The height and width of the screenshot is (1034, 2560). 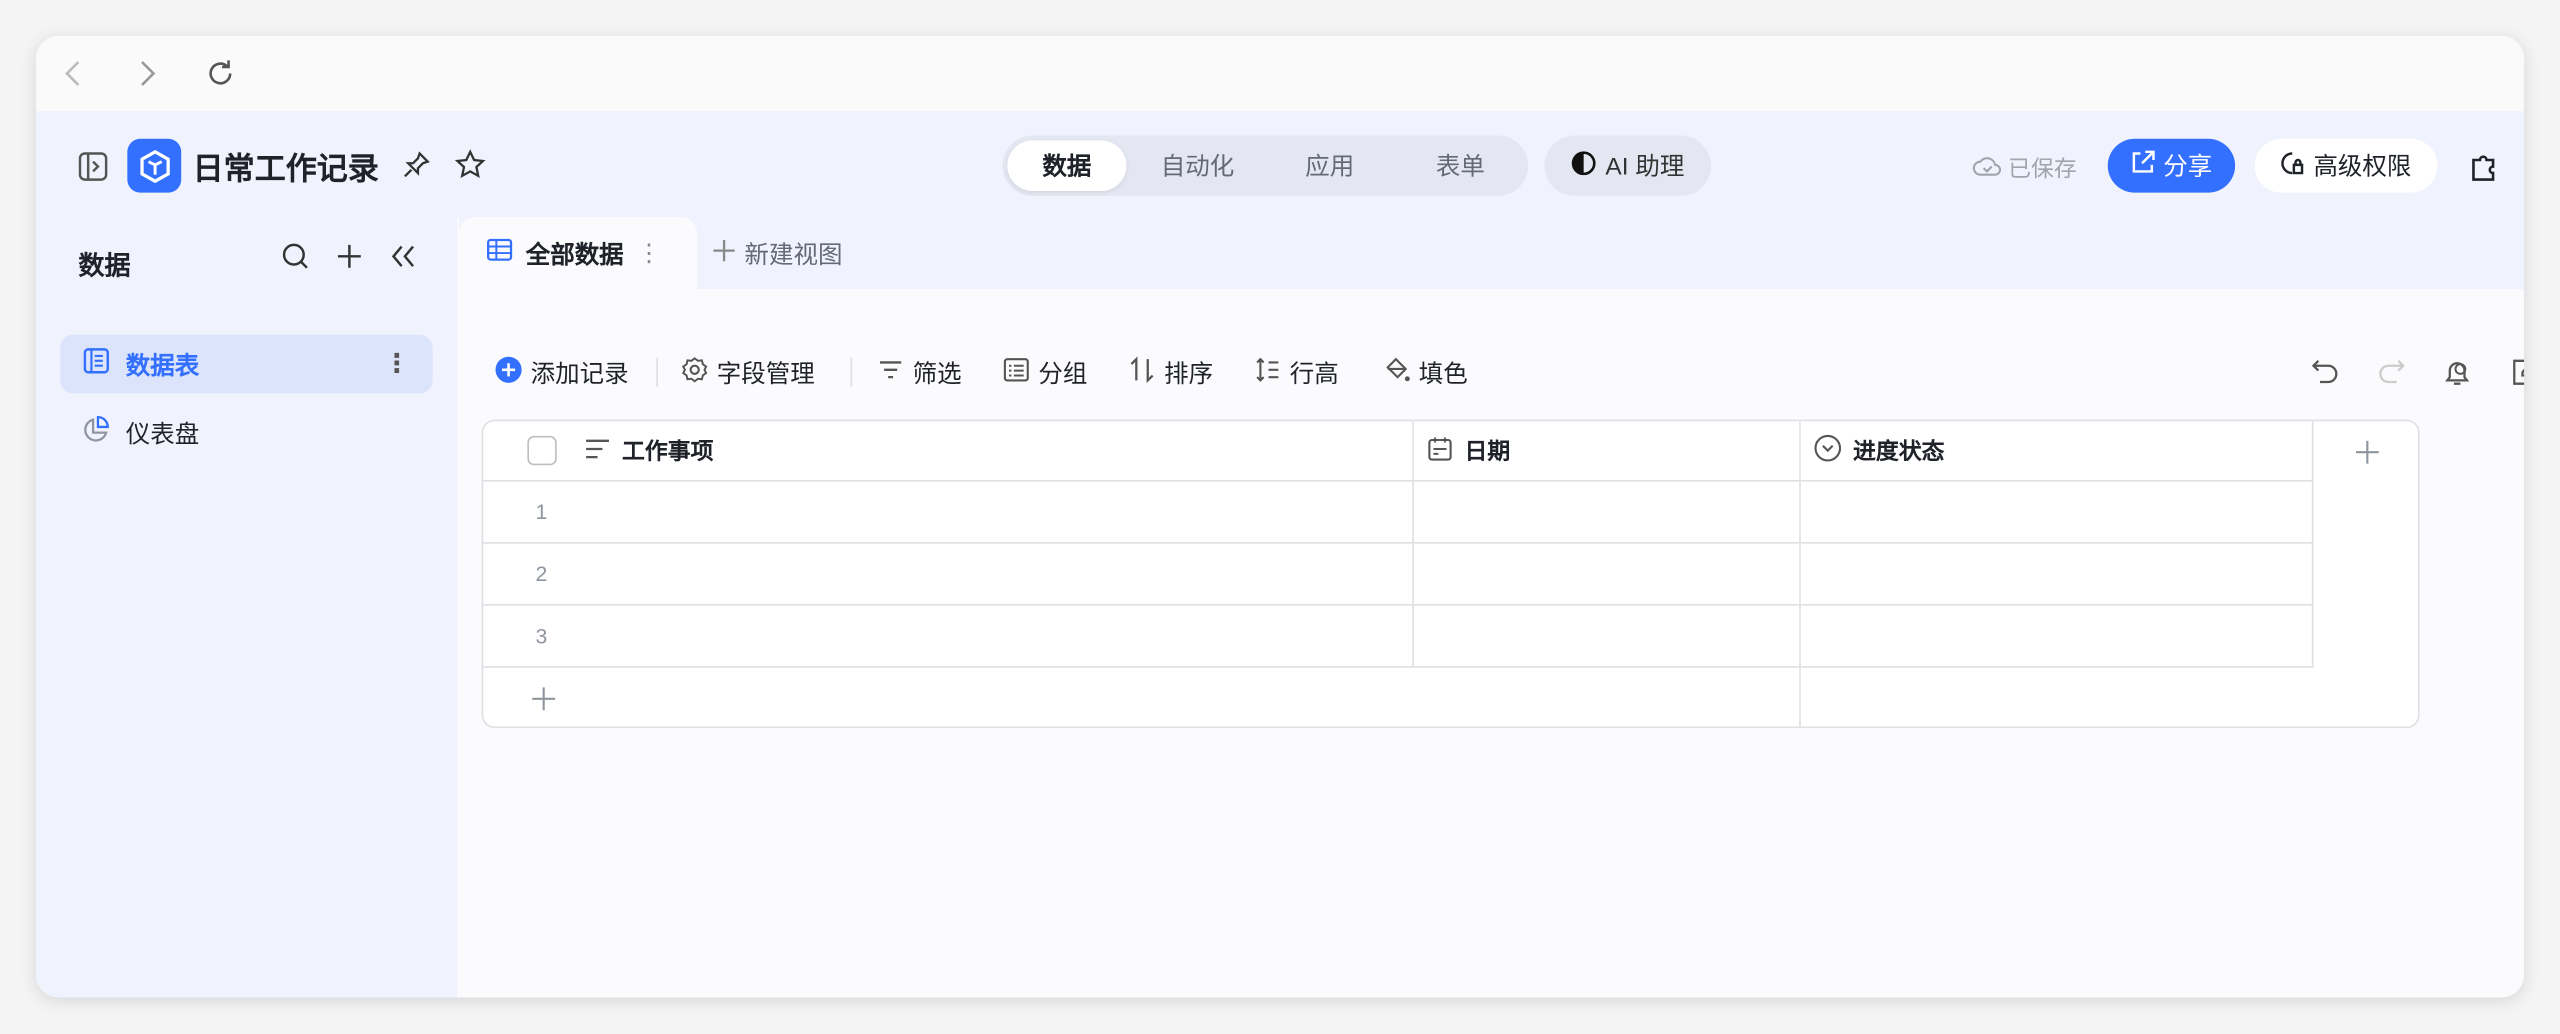 I want to click on ai-icon, so click(x=1584, y=165).